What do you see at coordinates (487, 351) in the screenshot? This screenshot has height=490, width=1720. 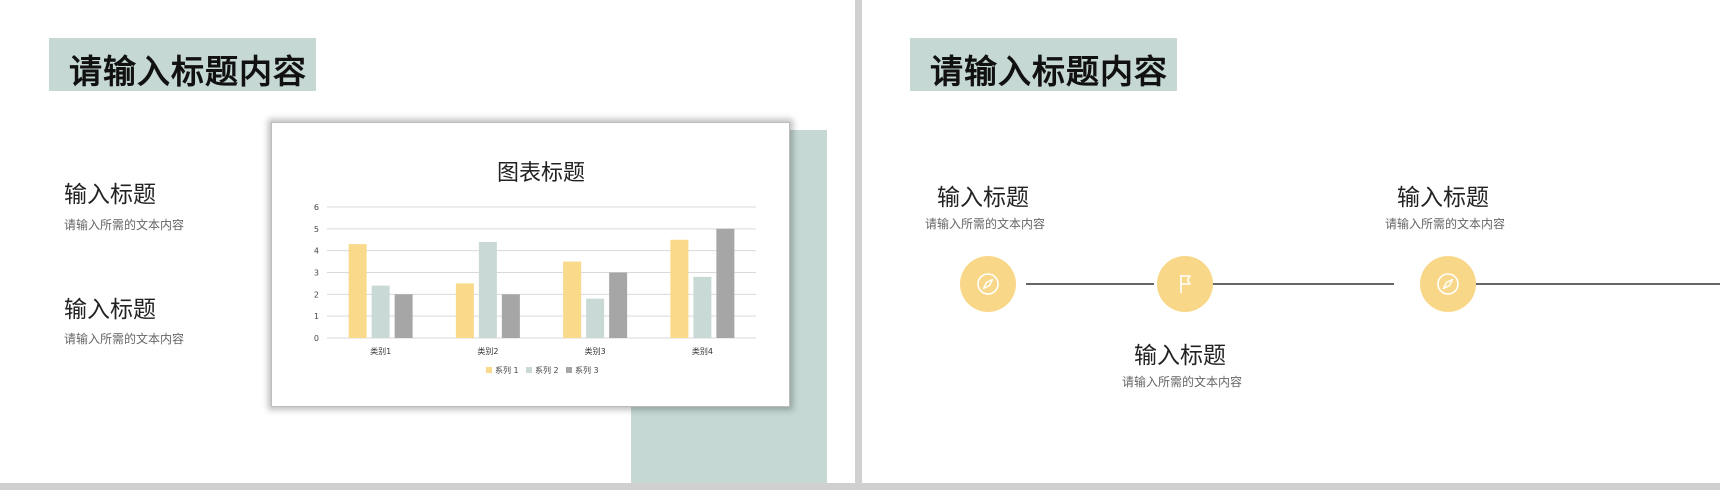 I see `x-tick-label: 类别2` at bounding box center [487, 351].